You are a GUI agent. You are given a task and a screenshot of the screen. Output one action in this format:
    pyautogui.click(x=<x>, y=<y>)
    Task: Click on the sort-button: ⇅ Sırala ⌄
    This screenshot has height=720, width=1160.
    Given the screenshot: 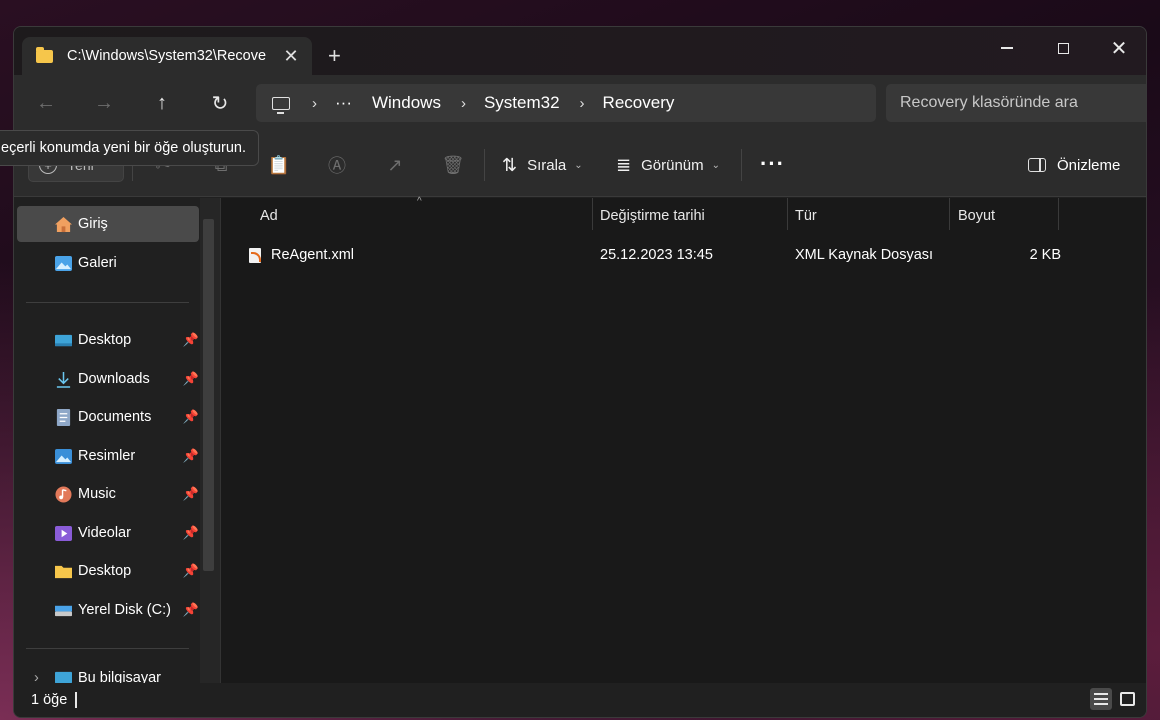 What is the action you would take?
    pyautogui.click(x=542, y=165)
    